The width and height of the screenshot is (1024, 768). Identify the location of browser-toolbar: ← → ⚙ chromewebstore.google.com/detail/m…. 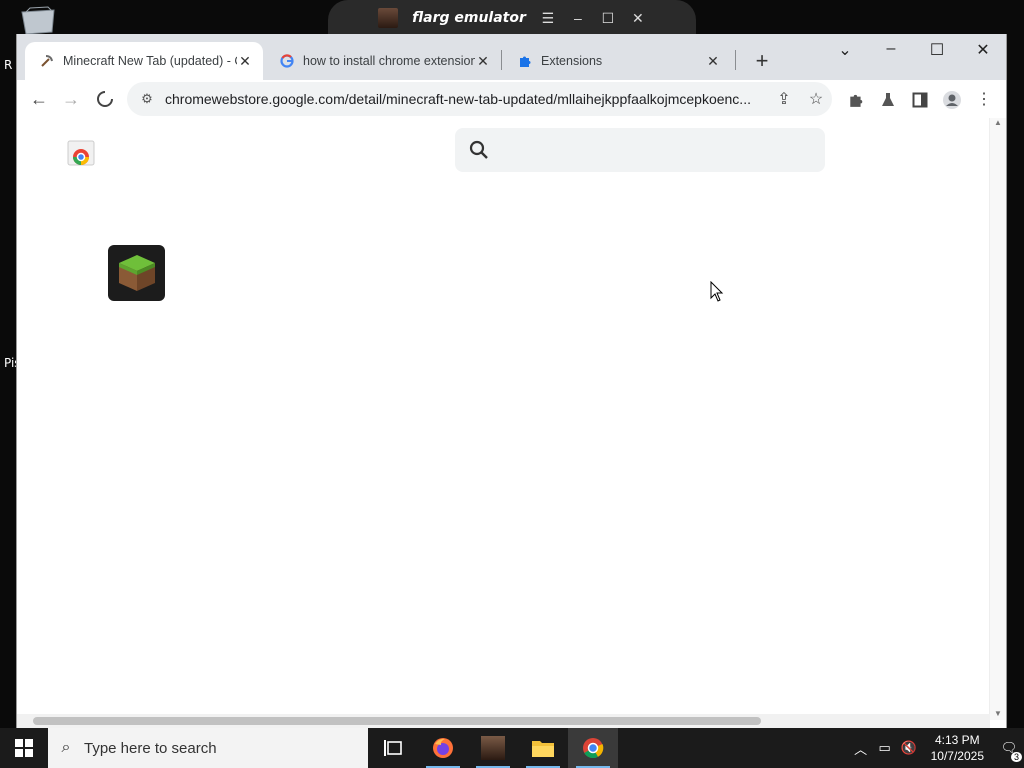
(511, 99).